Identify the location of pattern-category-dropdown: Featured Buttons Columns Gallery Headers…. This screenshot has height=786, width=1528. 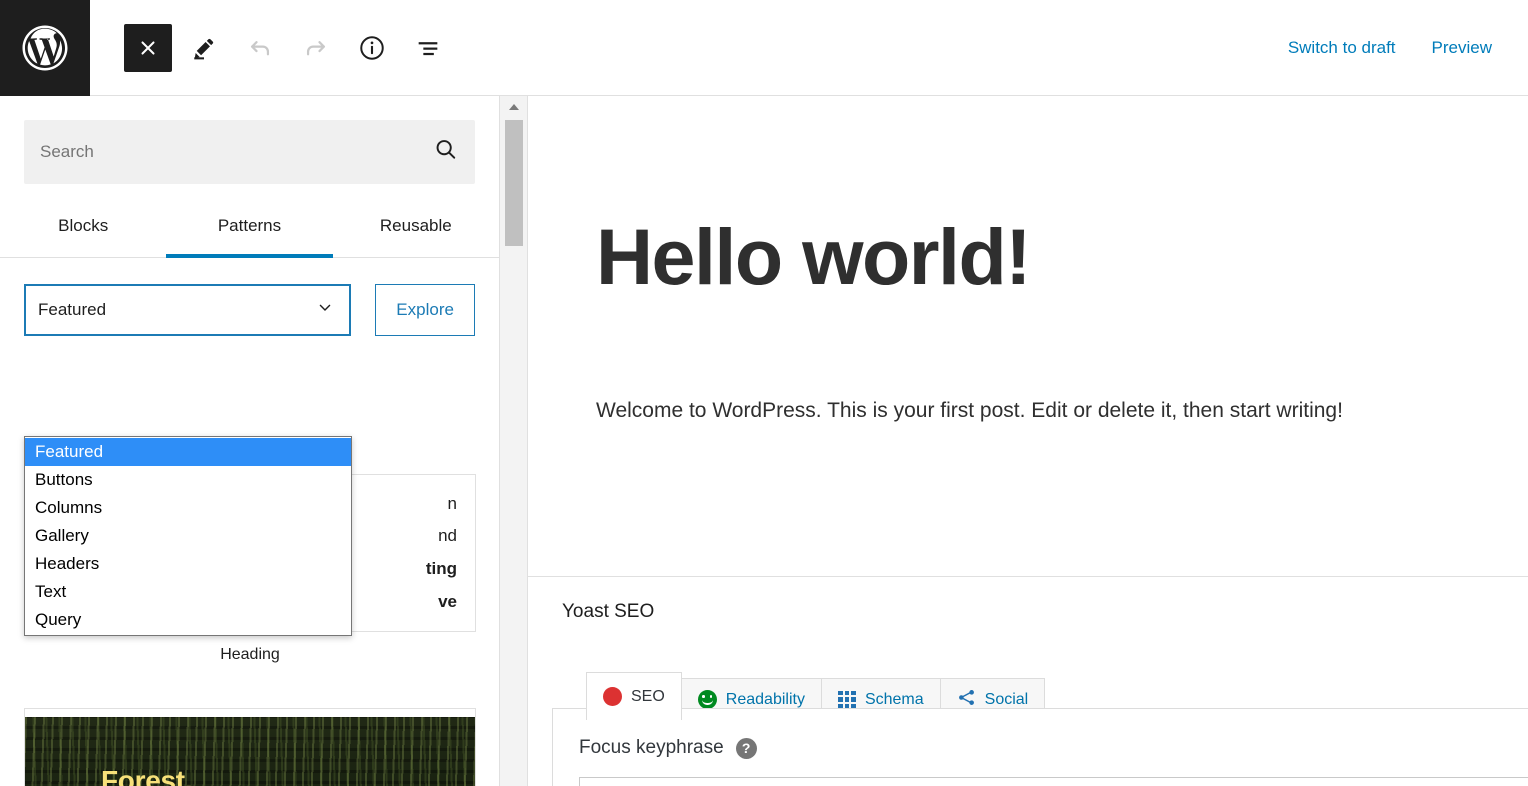
(188, 536).